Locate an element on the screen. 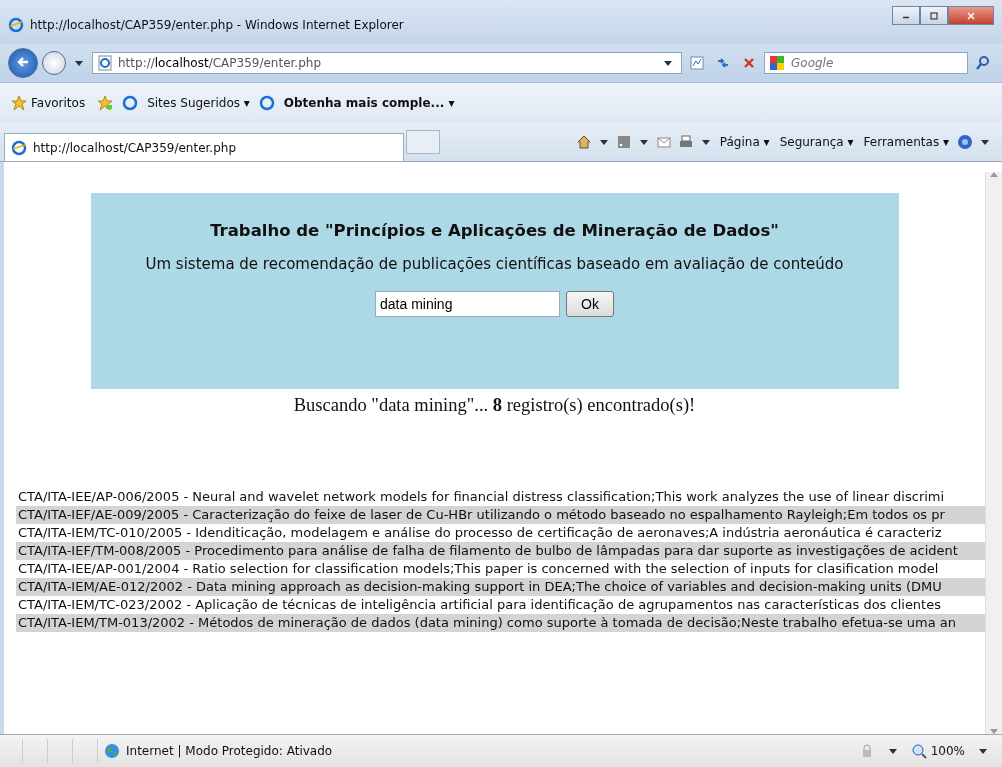 This screenshot has width=1002, height=767. scroll-up-icon is located at coordinates (994, 174).